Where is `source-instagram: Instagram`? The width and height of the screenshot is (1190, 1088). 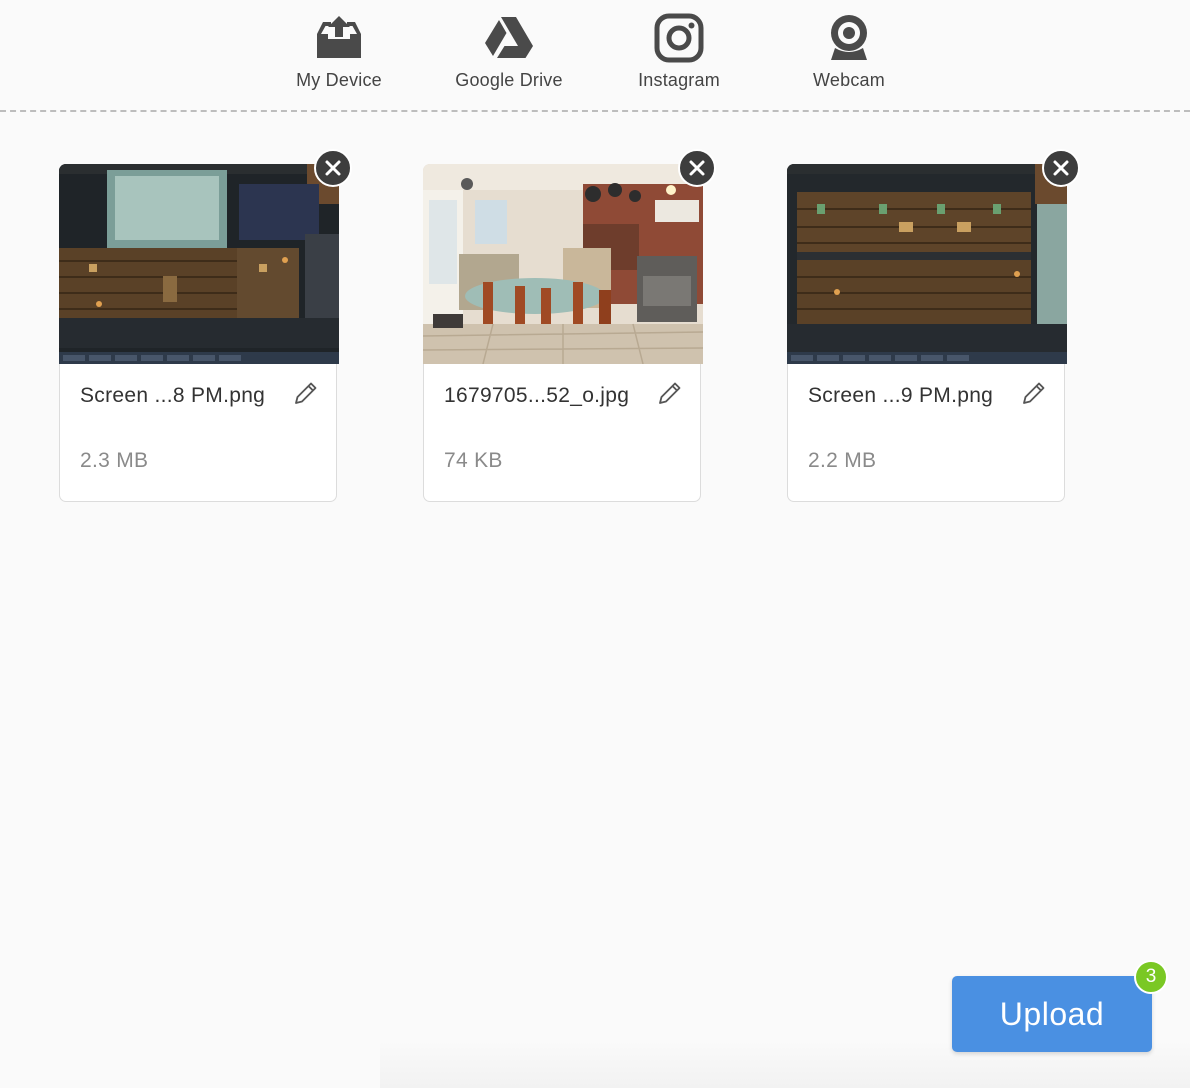
source-instagram: Instagram is located at coordinates (679, 55).